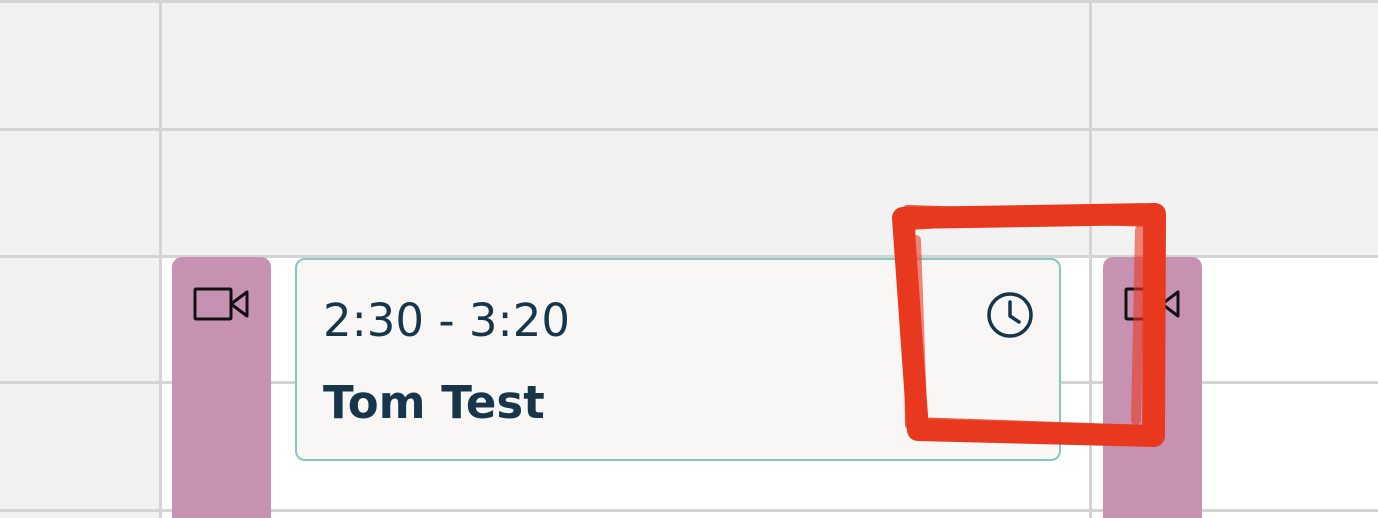 This screenshot has width=1378, height=518. What do you see at coordinates (446, 320) in the screenshot?
I see `event-time: 2:30 - 3:20` at bounding box center [446, 320].